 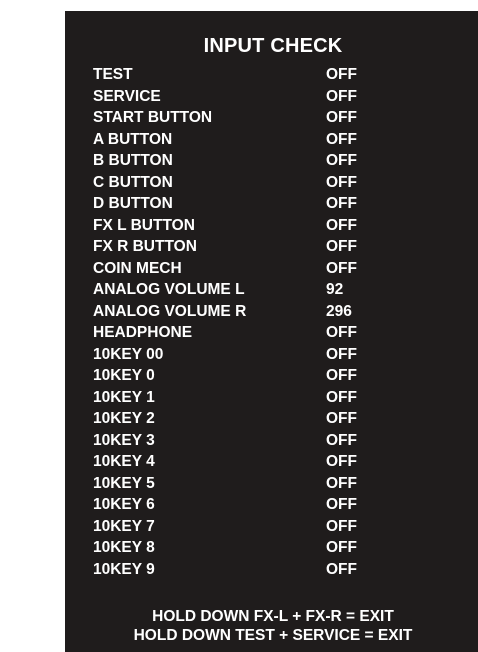 What do you see at coordinates (137, 268) in the screenshot?
I see `input-label: COIN MECH` at bounding box center [137, 268].